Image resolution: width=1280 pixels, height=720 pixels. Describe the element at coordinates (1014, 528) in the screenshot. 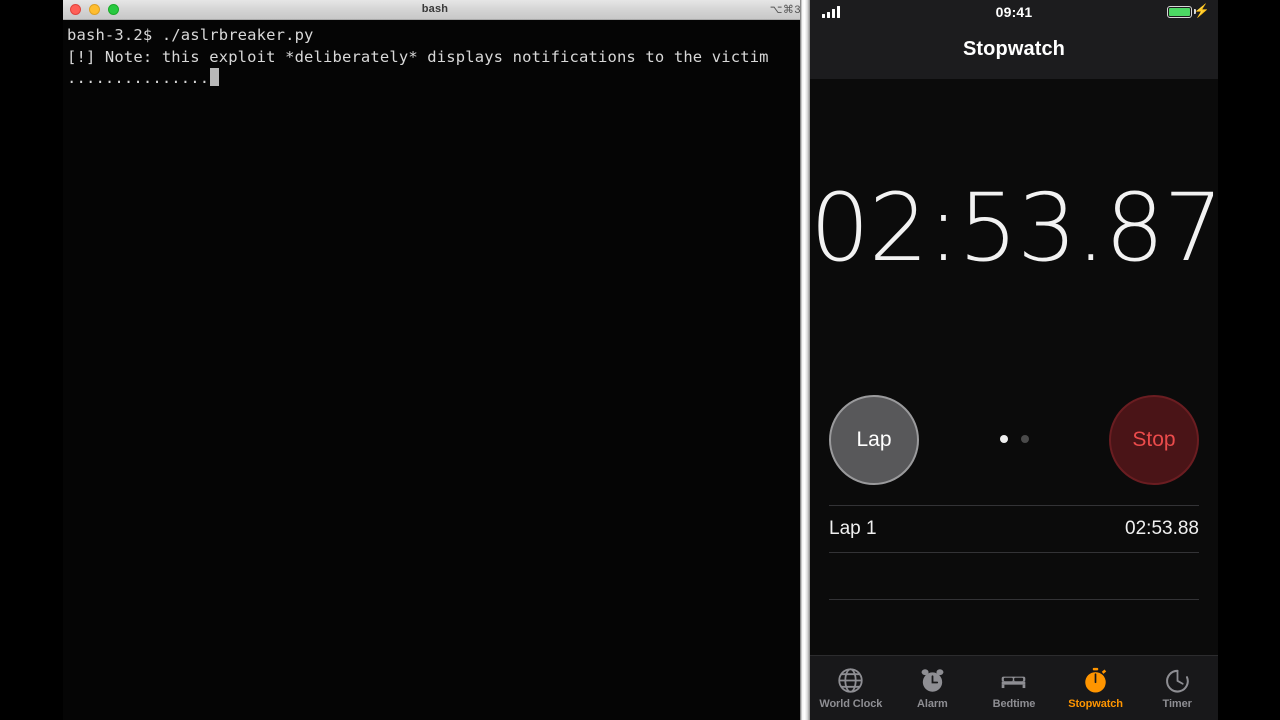

I see `lap-row: Lap 1 02:53.88` at that location.